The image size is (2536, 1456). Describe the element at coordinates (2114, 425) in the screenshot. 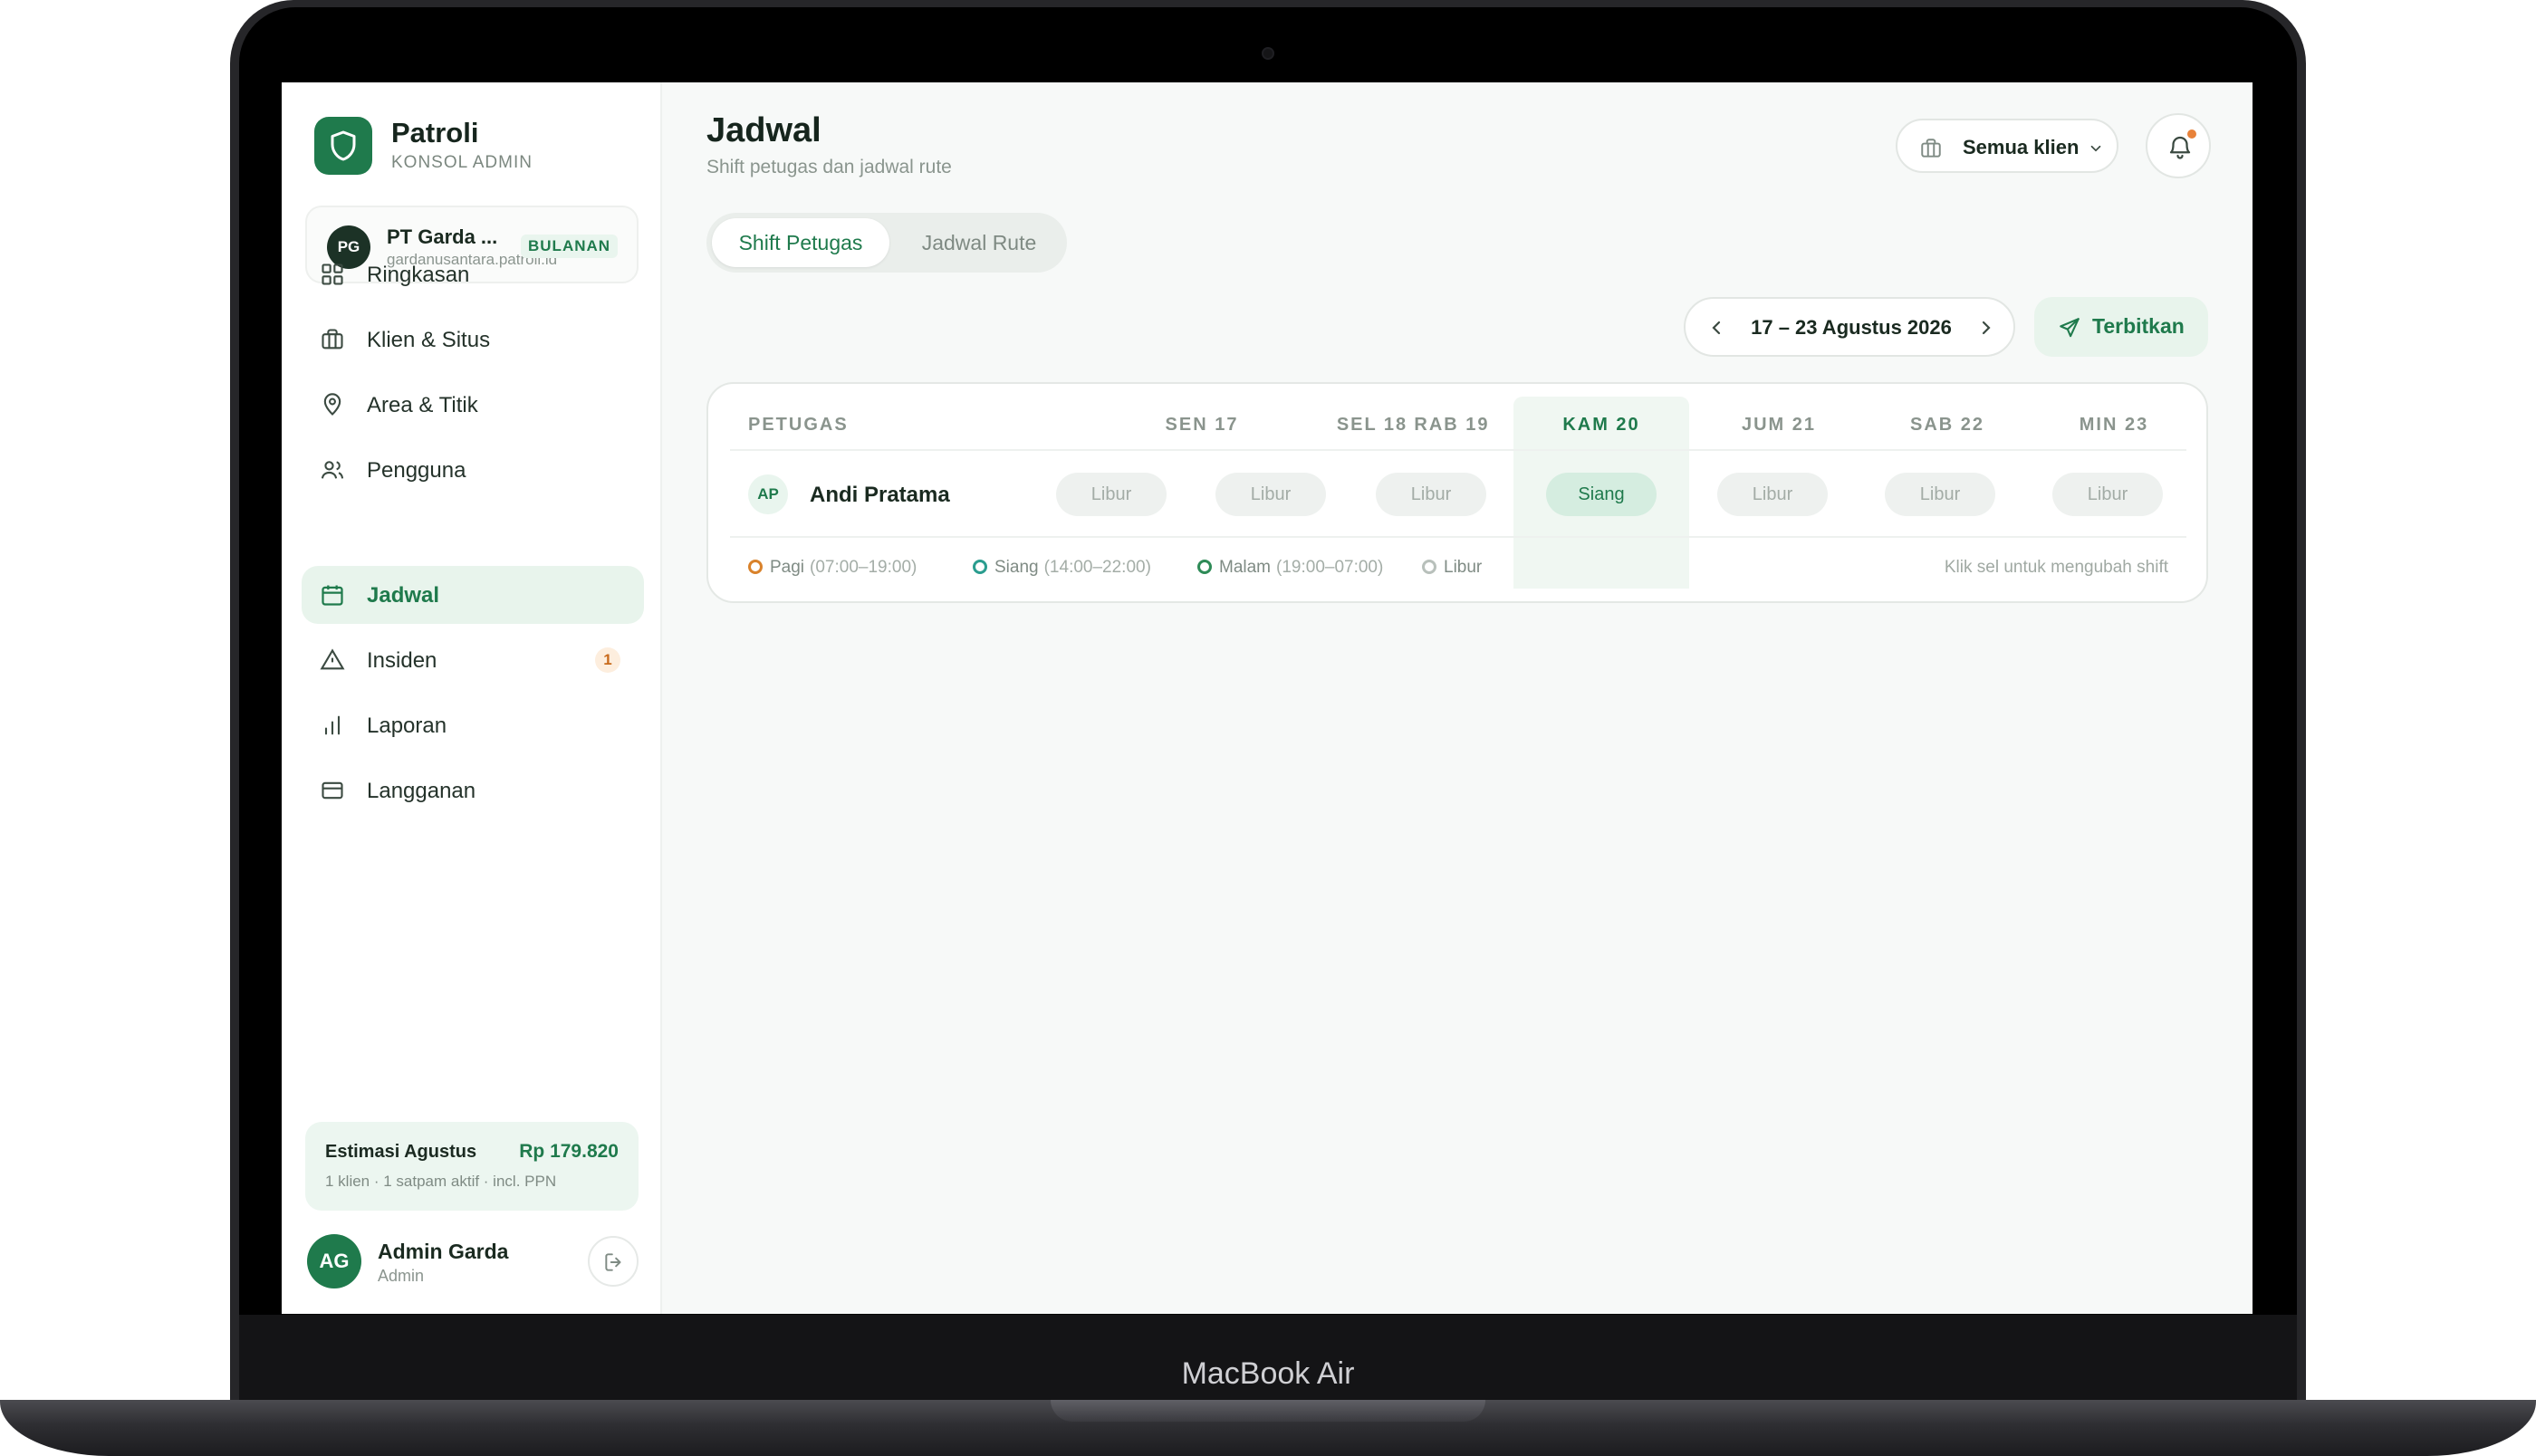

I see `day-header-min: MIN 23` at that location.